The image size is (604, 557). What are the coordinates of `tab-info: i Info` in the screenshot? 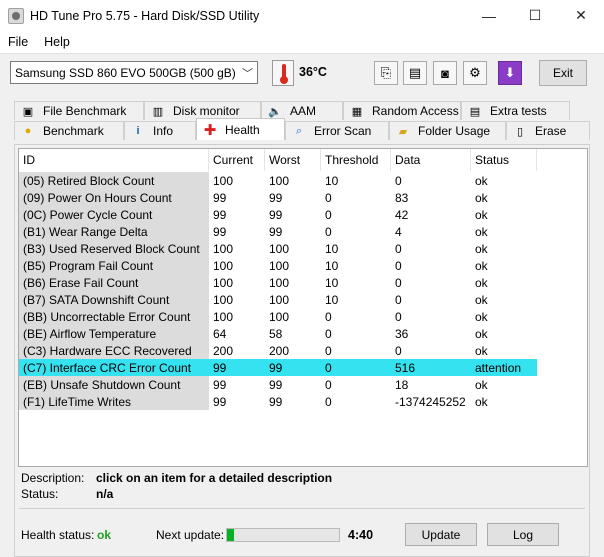 It's located at (160, 130).